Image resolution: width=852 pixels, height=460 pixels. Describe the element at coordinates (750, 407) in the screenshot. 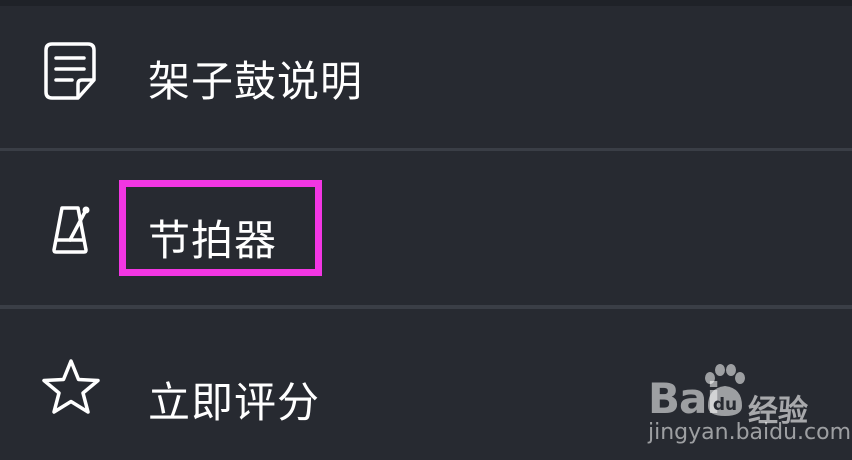

I see `baidu-jingyan-watermark: Baidu du 经验 jingyan.baidu.com` at that location.